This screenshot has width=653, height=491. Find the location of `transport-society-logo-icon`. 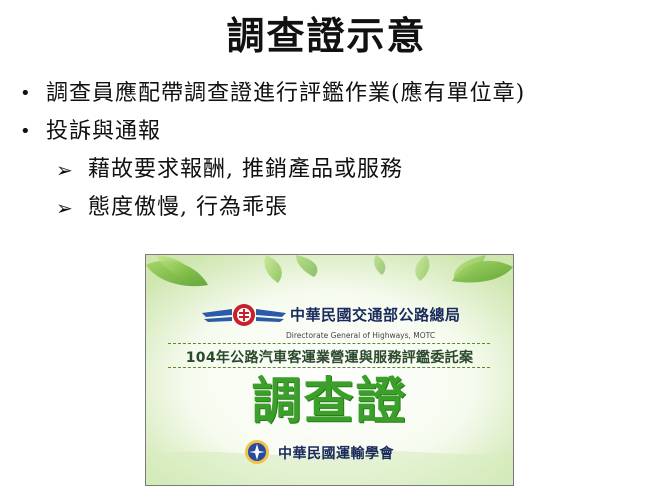

transport-society-logo-icon is located at coordinates (257, 452).